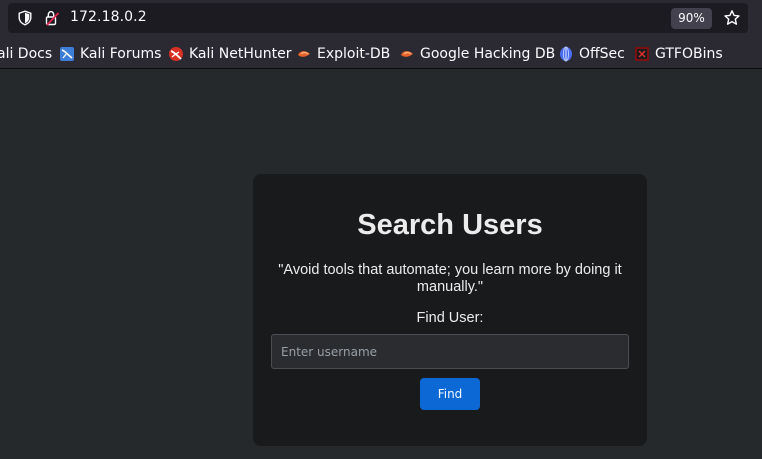  Describe the element at coordinates (176, 54) in the screenshot. I see `kali-nethunter-icon` at that location.